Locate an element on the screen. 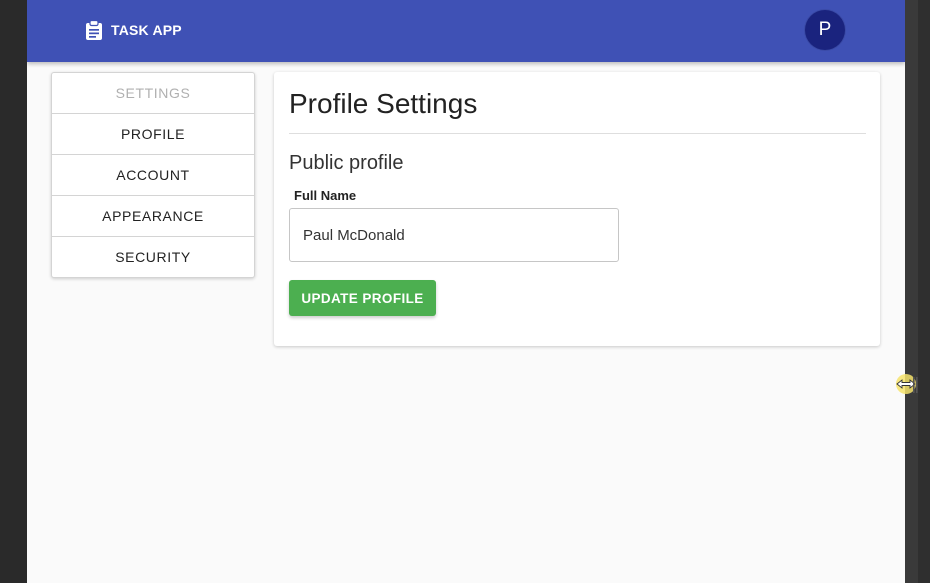 The height and width of the screenshot is (583, 930). full-name-label: Full Name is located at coordinates (325, 195).